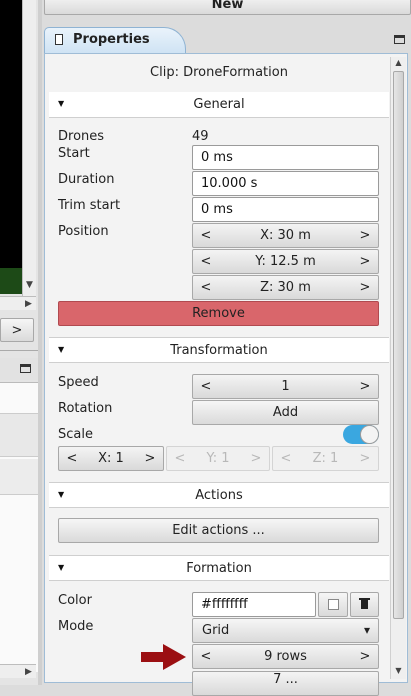 This screenshot has width=411, height=696. What do you see at coordinates (200, 136) in the screenshot?
I see `drones-value: 49` at bounding box center [200, 136].